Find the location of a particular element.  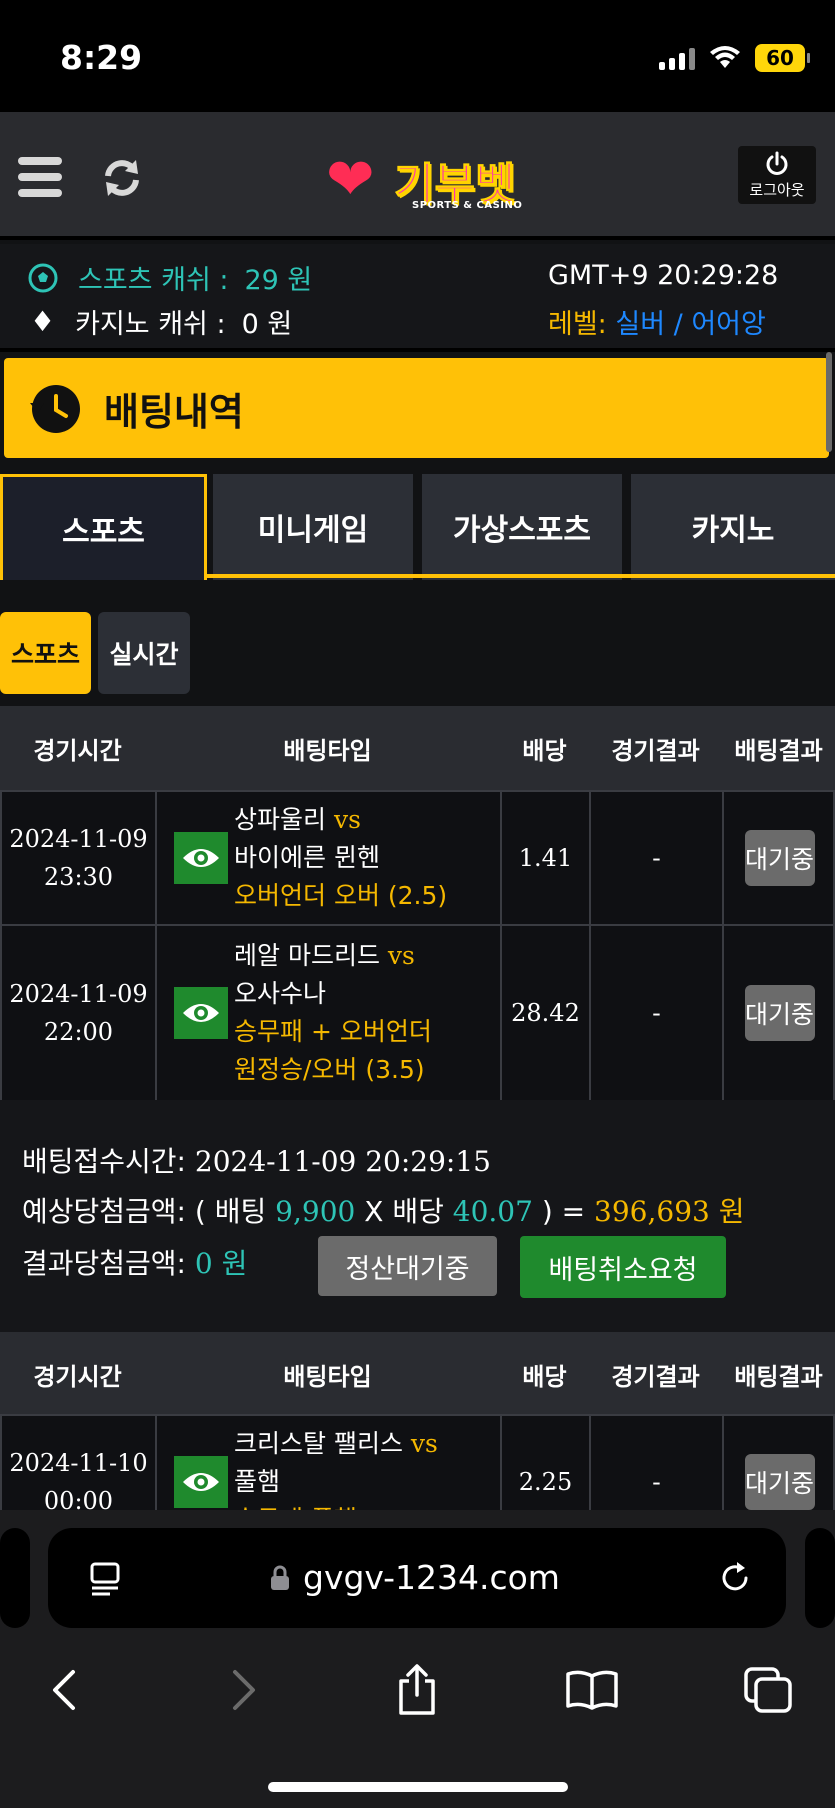

match-time-cell: 2024-11-09 22:00 is located at coordinates (79, 1013).